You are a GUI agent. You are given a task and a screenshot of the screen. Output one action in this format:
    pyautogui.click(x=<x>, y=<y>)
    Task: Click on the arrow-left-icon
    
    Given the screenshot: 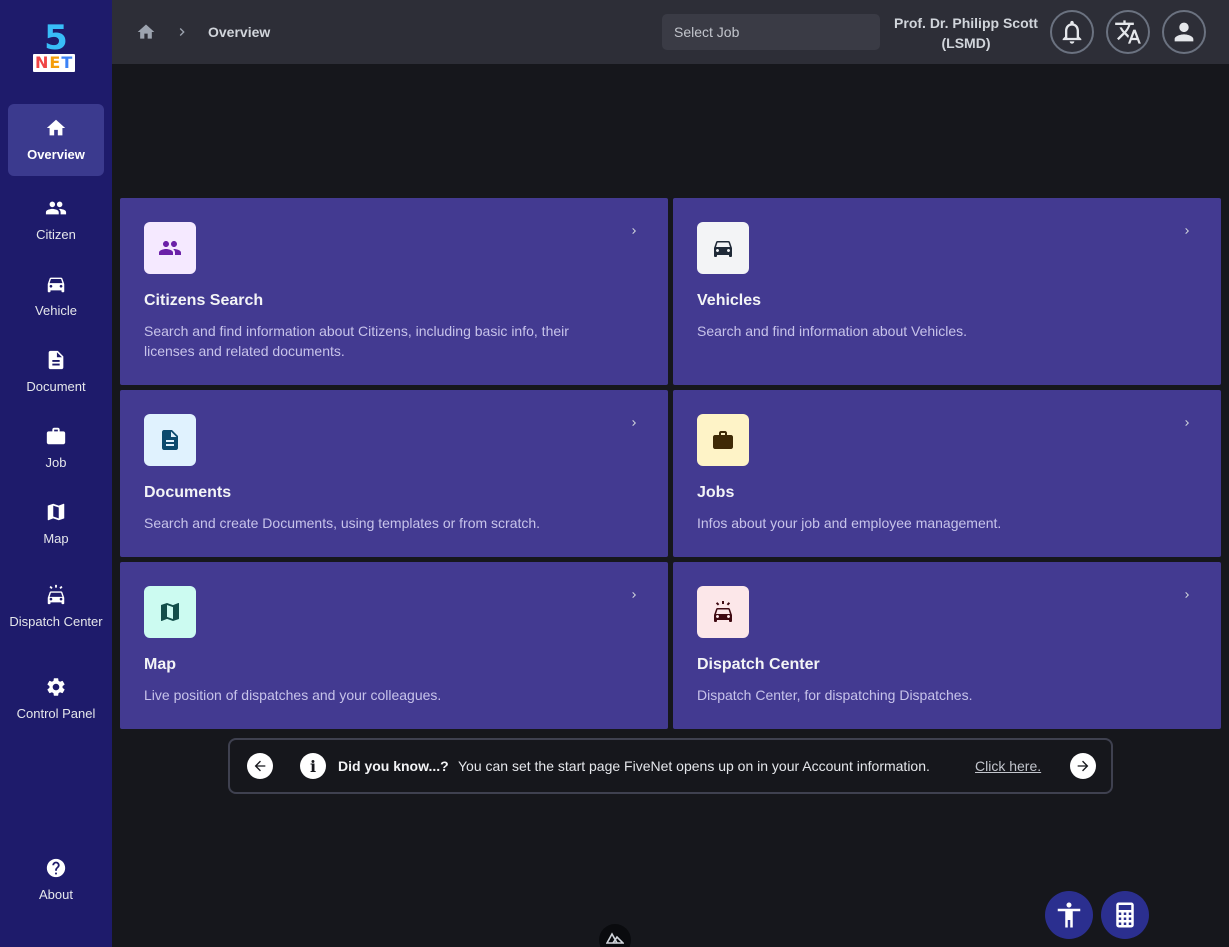 What is the action you would take?
    pyautogui.click(x=260, y=766)
    